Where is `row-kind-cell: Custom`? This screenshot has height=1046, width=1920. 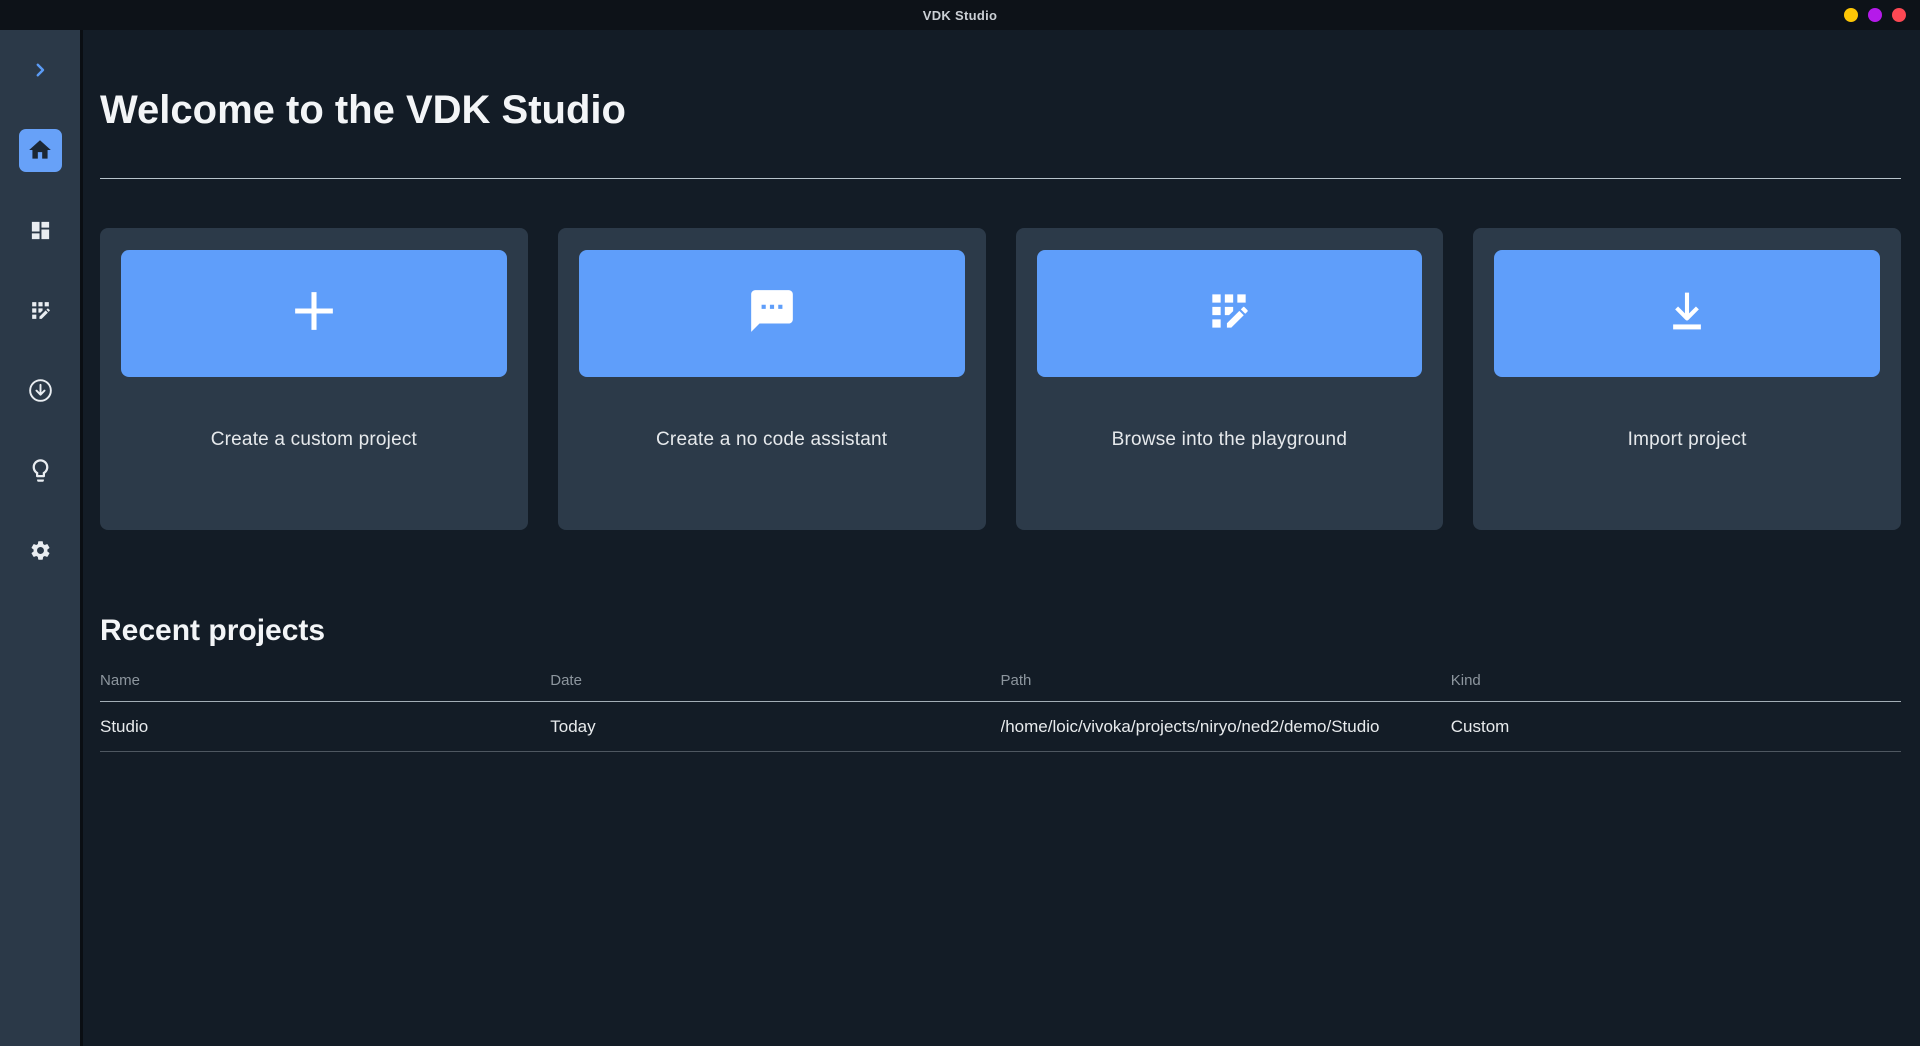 row-kind-cell: Custom is located at coordinates (1480, 726).